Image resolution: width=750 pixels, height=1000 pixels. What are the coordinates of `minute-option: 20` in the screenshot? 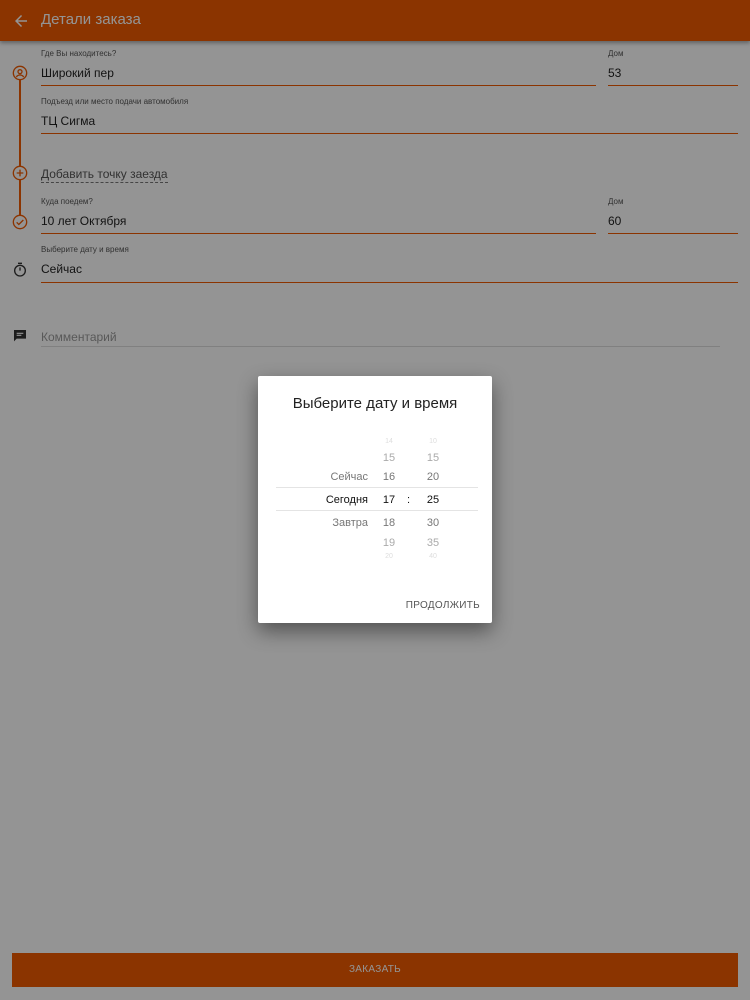 It's located at (433, 477).